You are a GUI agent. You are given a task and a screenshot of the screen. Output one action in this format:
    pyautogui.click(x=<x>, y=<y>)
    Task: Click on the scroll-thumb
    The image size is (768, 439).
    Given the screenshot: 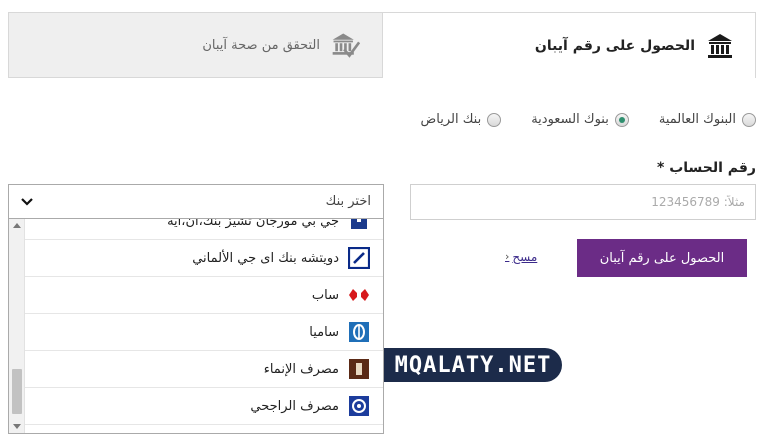 What is the action you would take?
    pyautogui.click(x=17, y=391)
    